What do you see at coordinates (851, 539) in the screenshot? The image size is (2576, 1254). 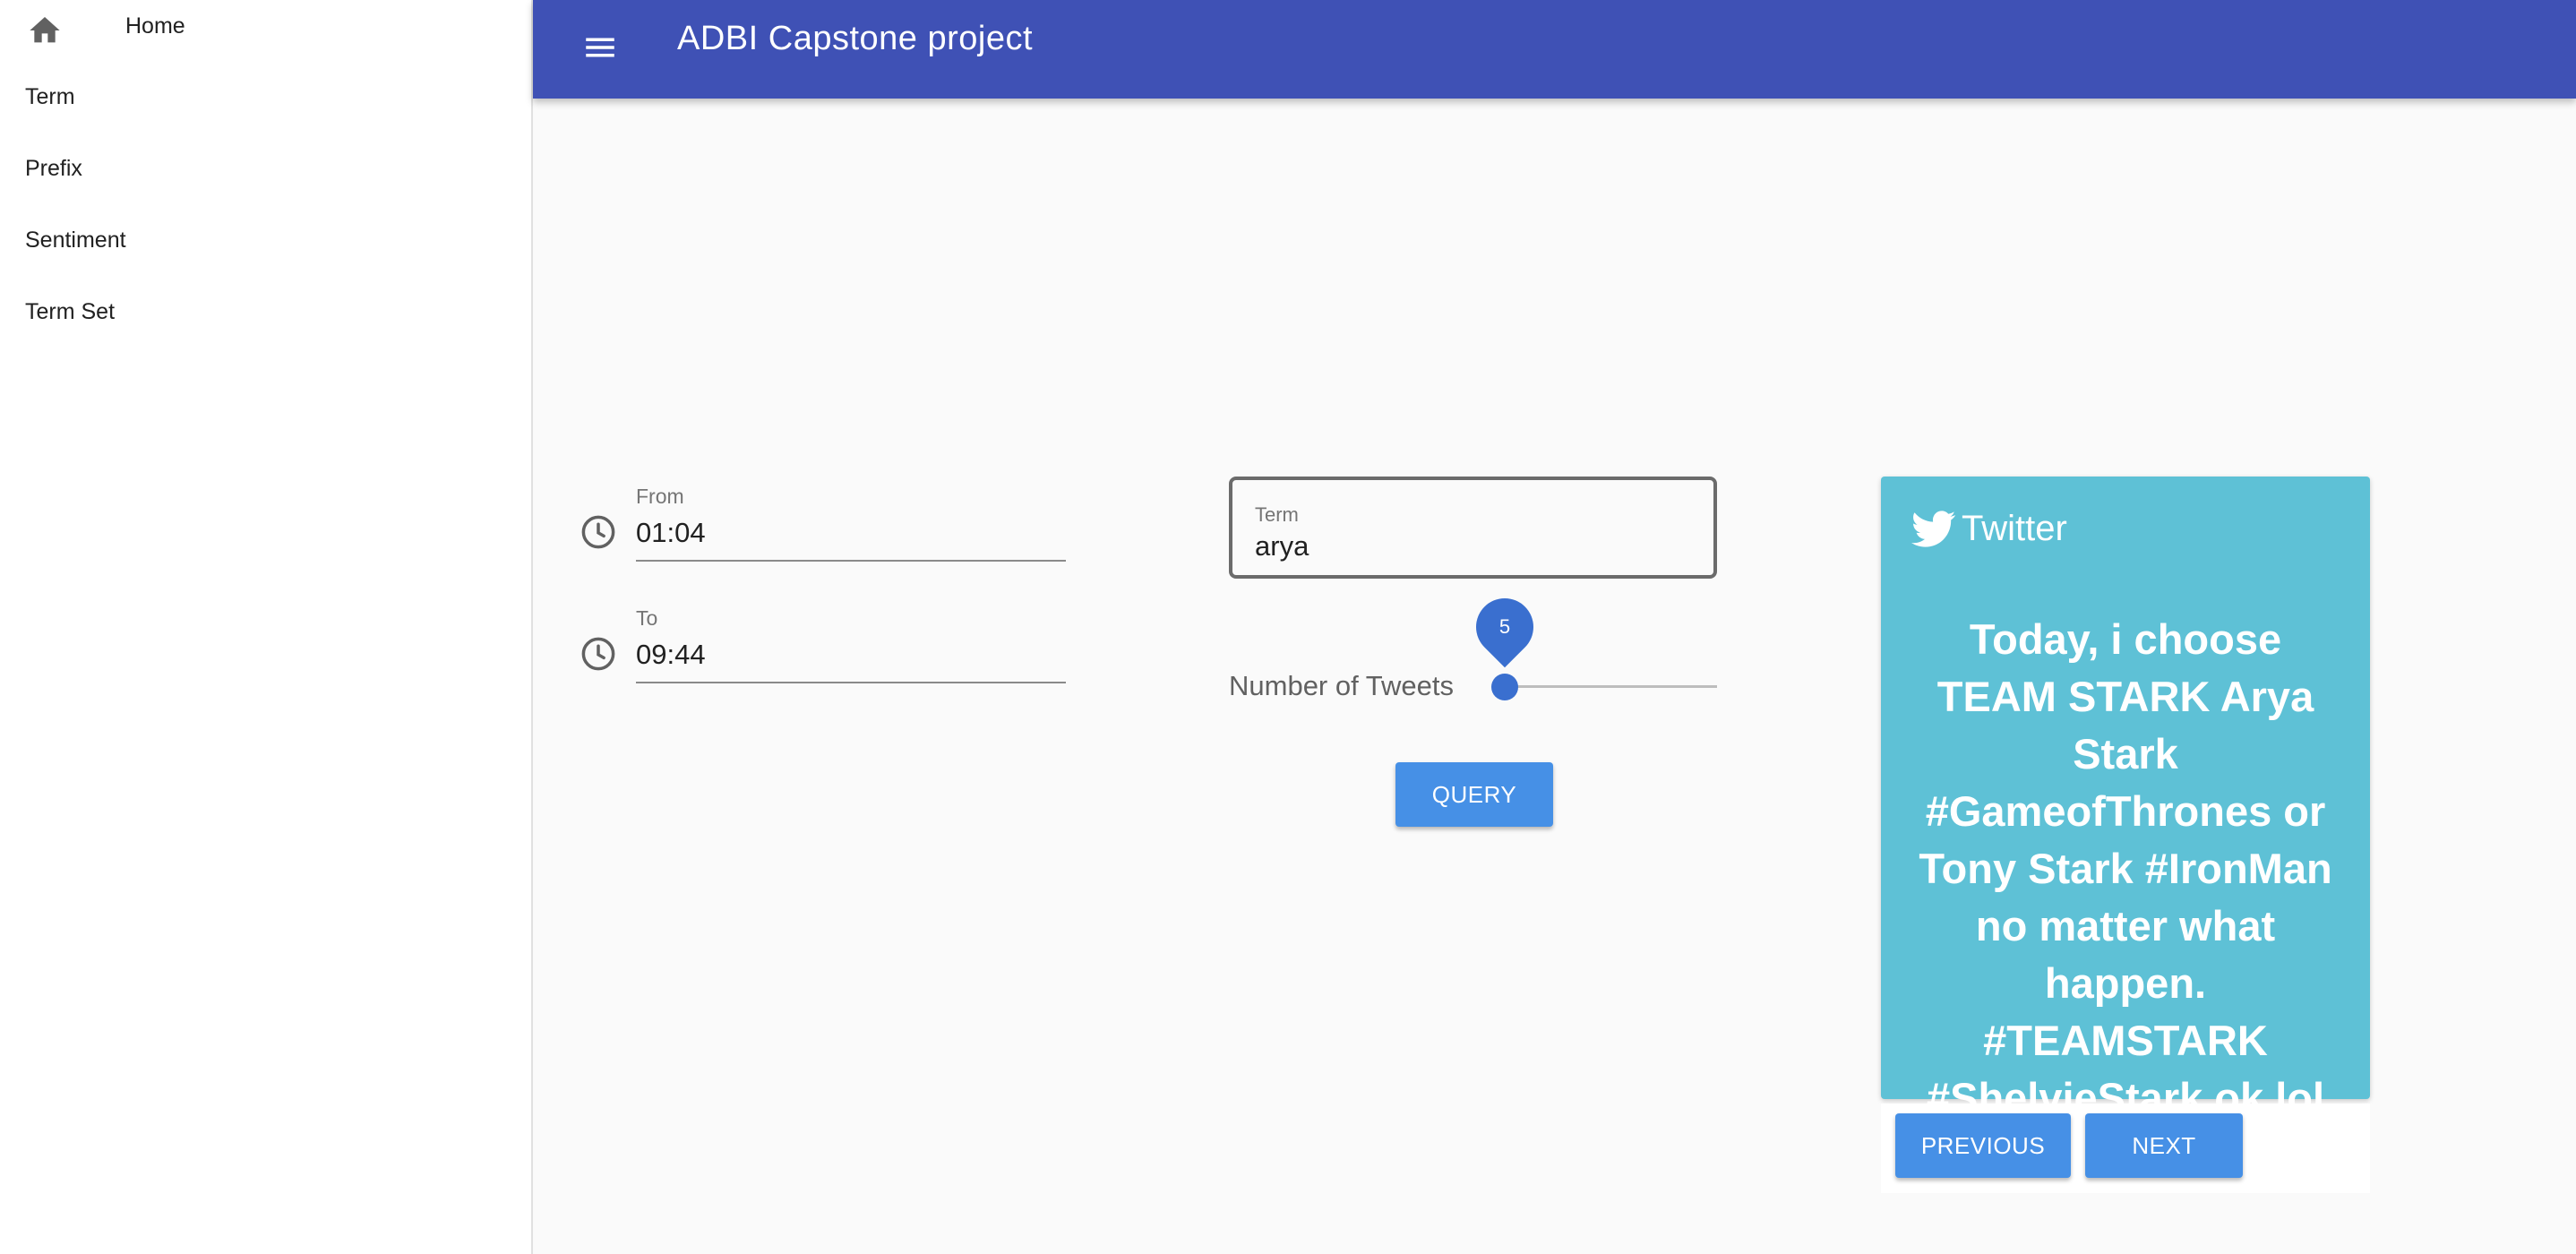 I see `from-input: 01:04` at bounding box center [851, 539].